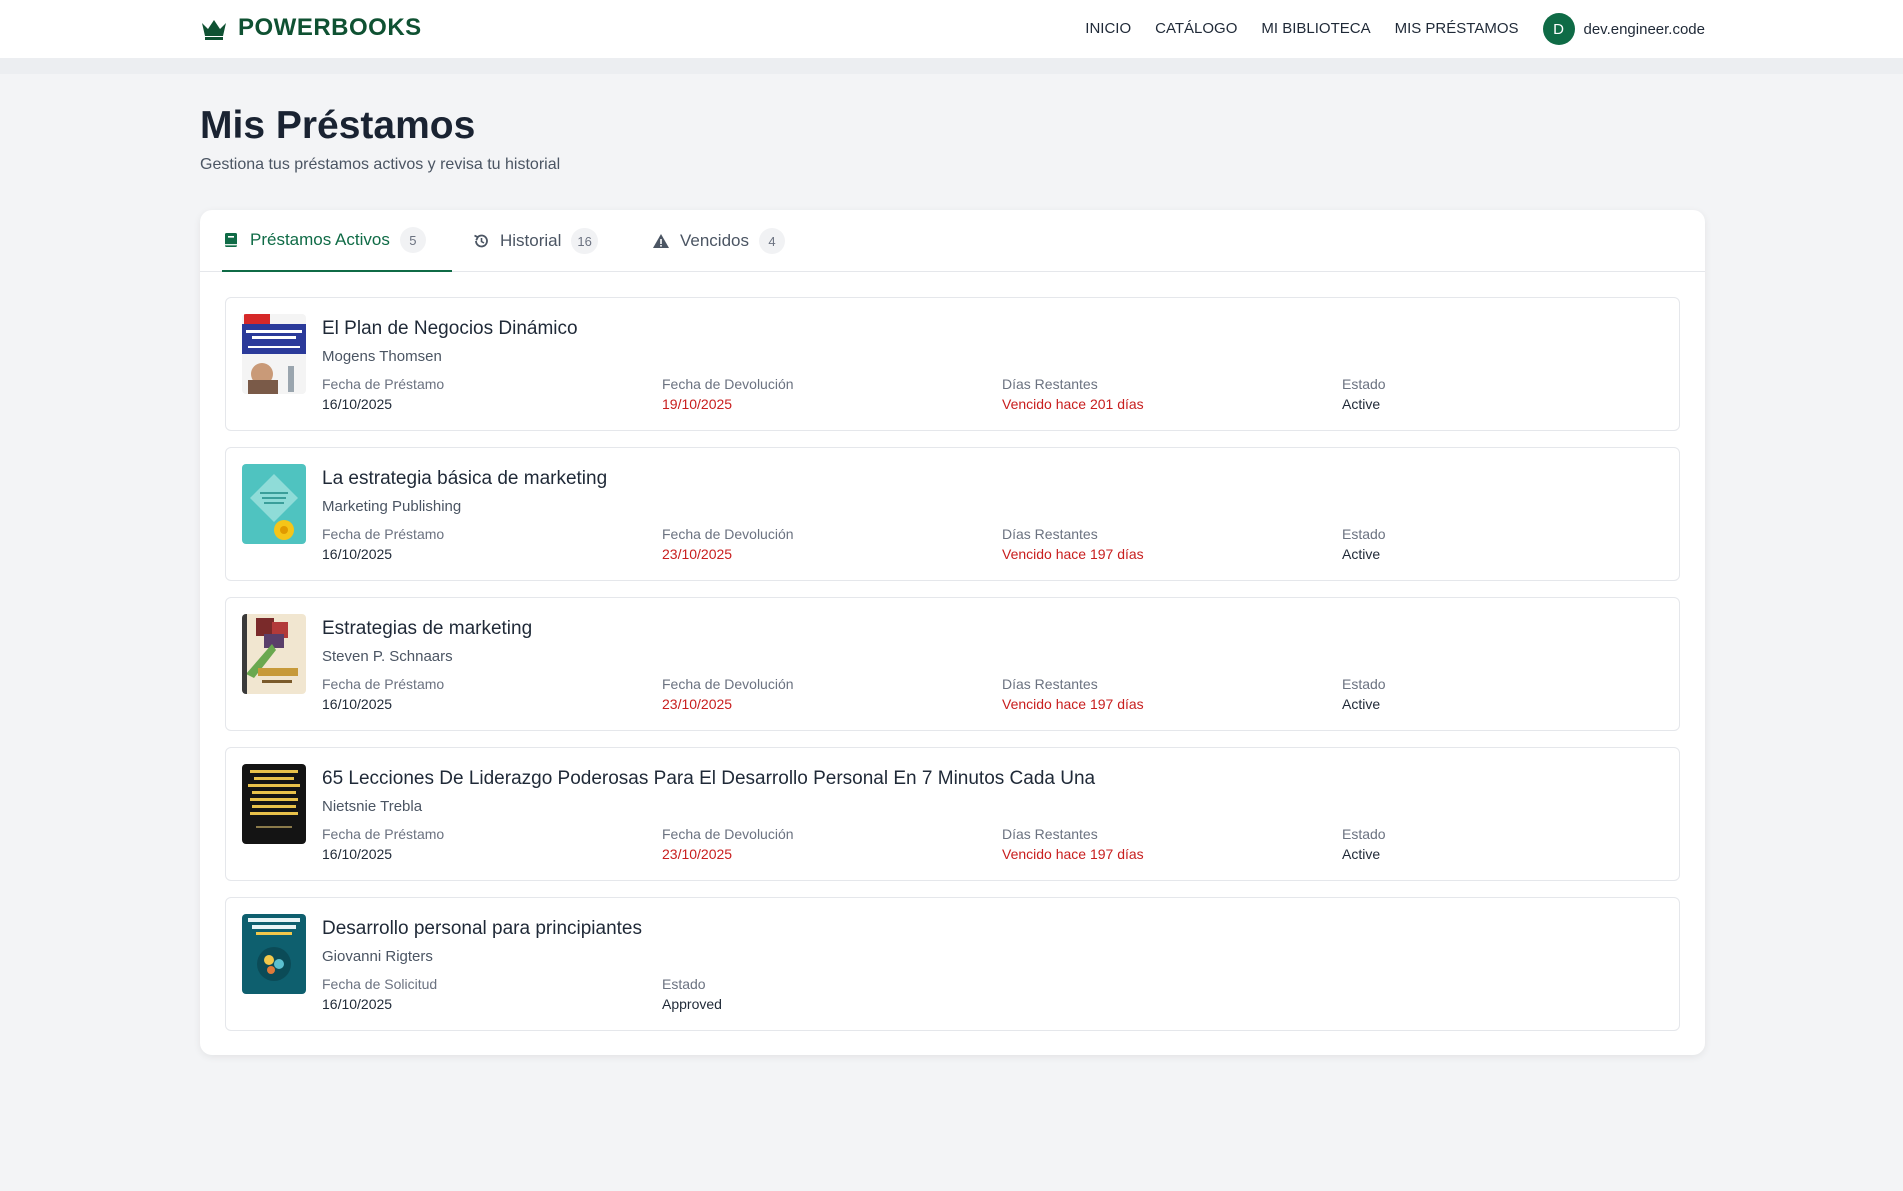 This screenshot has width=1903, height=1191. I want to click on nav-link-catalogo: CATÁLOGO, so click(1196, 29).